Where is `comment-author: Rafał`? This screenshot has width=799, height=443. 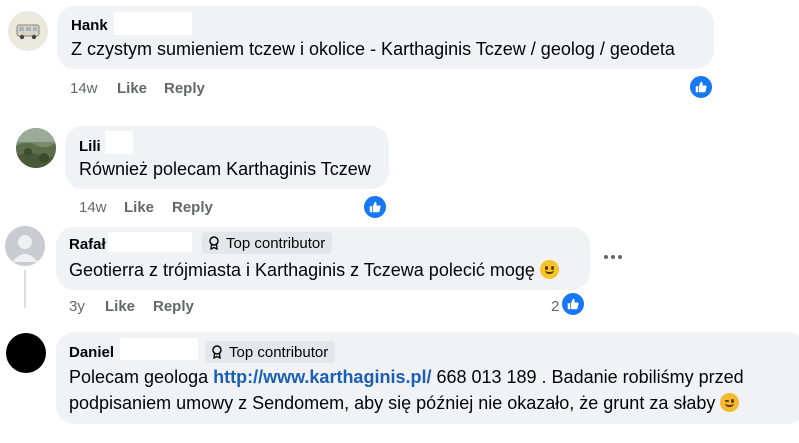
comment-author: Rafał is located at coordinates (87, 244).